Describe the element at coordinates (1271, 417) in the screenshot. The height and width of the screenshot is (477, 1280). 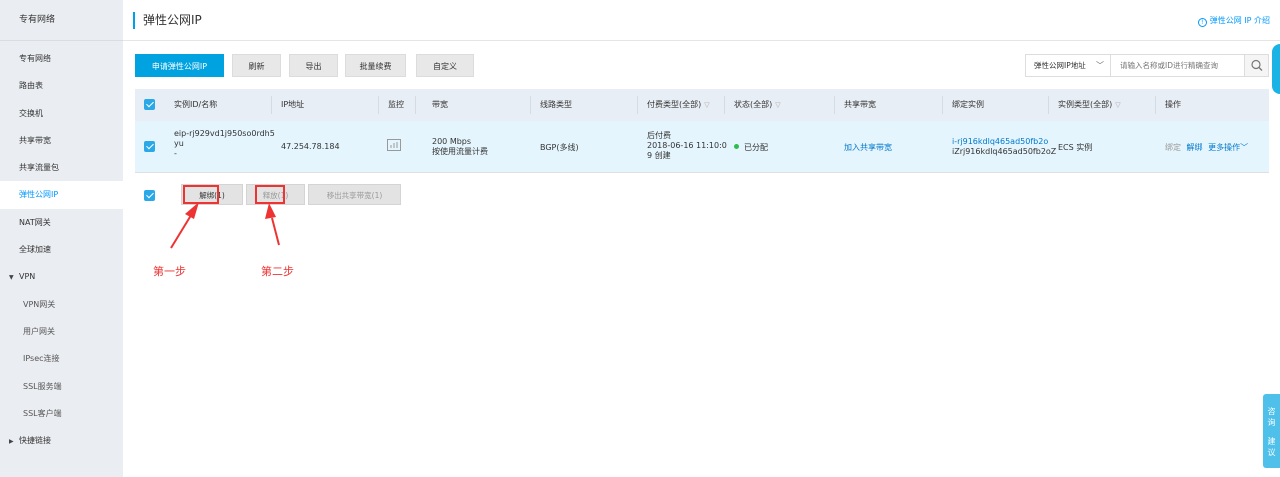
I see `consult-label: 咨询` at that location.